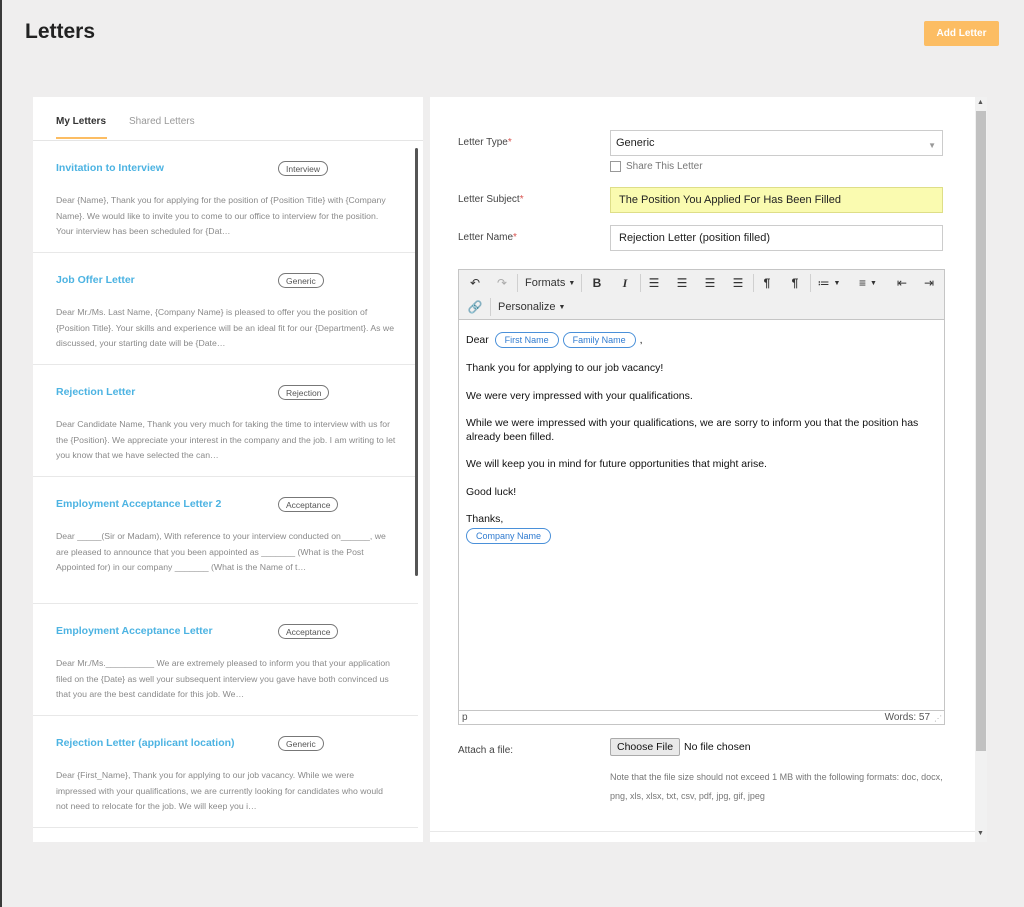 The height and width of the screenshot is (907, 1024). What do you see at coordinates (491, 491) in the screenshot?
I see `body-paragraph: Good luck!` at bounding box center [491, 491].